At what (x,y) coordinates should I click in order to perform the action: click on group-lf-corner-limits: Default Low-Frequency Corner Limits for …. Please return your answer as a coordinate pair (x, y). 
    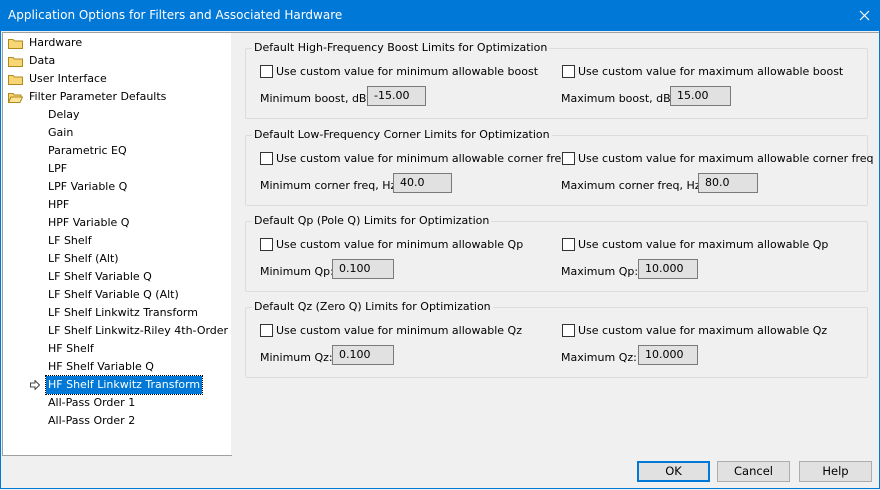
    Looking at the image, I should click on (559, 167).